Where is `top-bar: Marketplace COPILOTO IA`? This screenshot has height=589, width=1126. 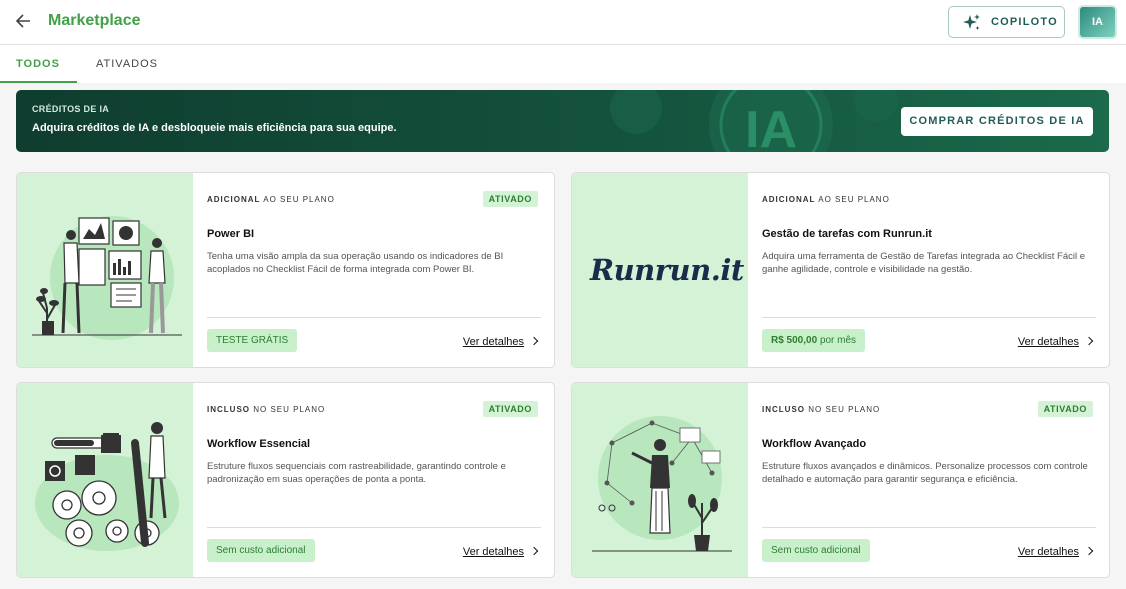
top-bar: Marketplace COPILOTO IA is located at coordinates (563, 22).